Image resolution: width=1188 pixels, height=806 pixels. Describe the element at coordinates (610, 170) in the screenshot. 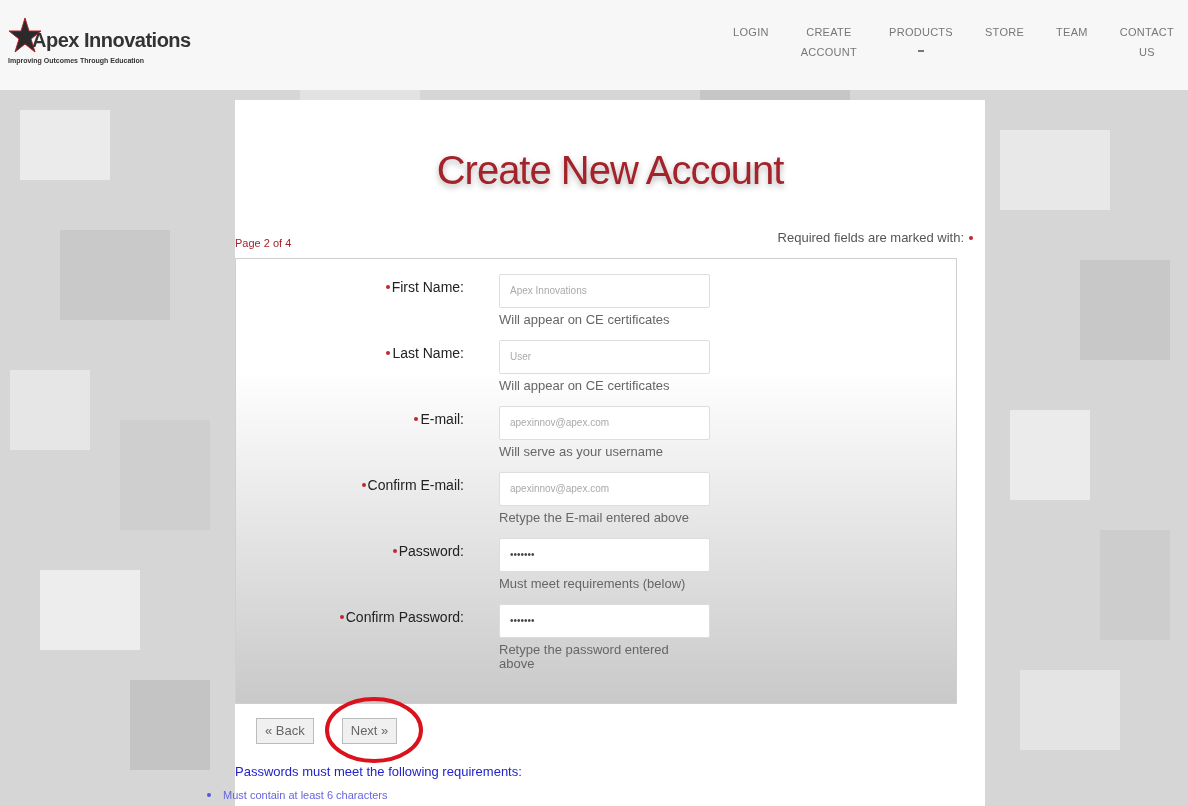

I see `page-title: Create New Account` at that location.